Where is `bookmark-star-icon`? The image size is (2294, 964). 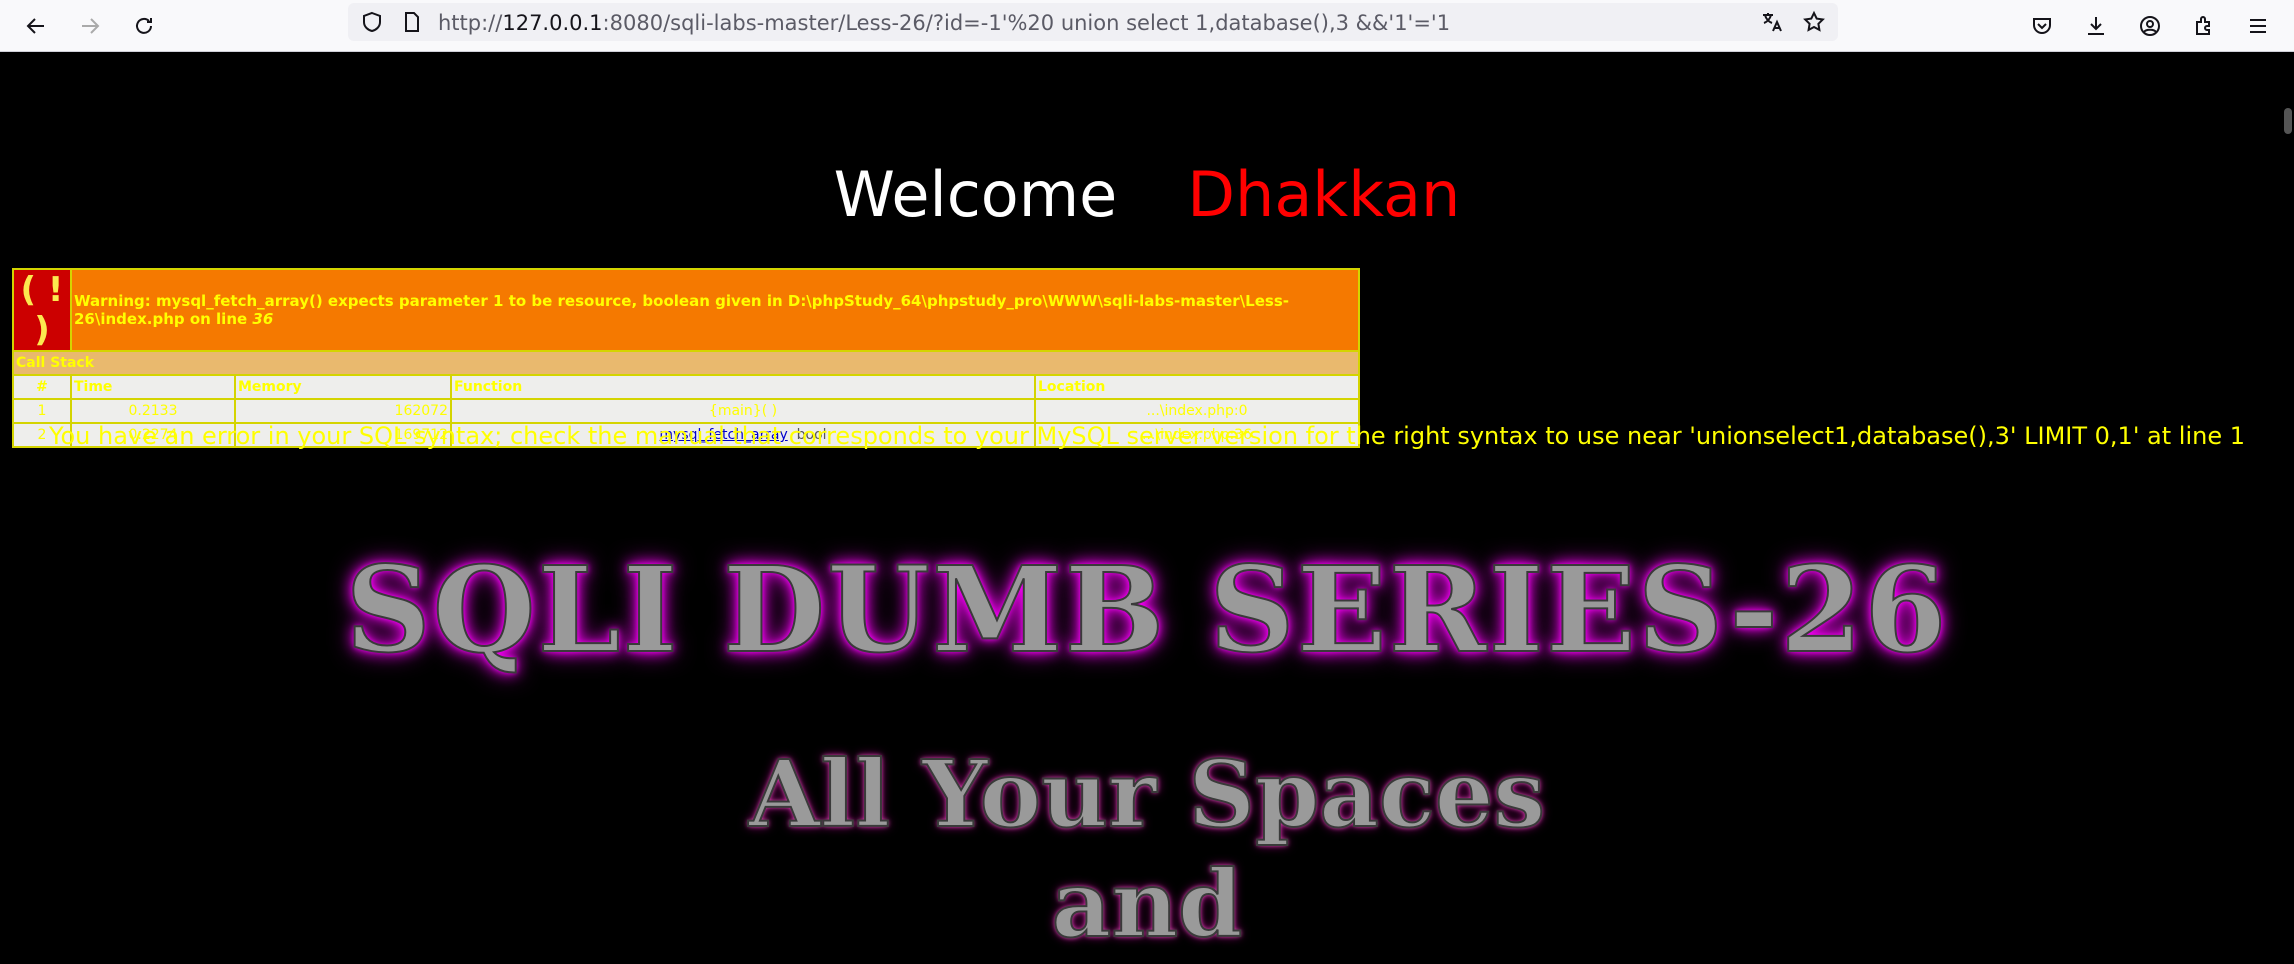 bookmark-star-icon is located at coordinates (1814, 22).